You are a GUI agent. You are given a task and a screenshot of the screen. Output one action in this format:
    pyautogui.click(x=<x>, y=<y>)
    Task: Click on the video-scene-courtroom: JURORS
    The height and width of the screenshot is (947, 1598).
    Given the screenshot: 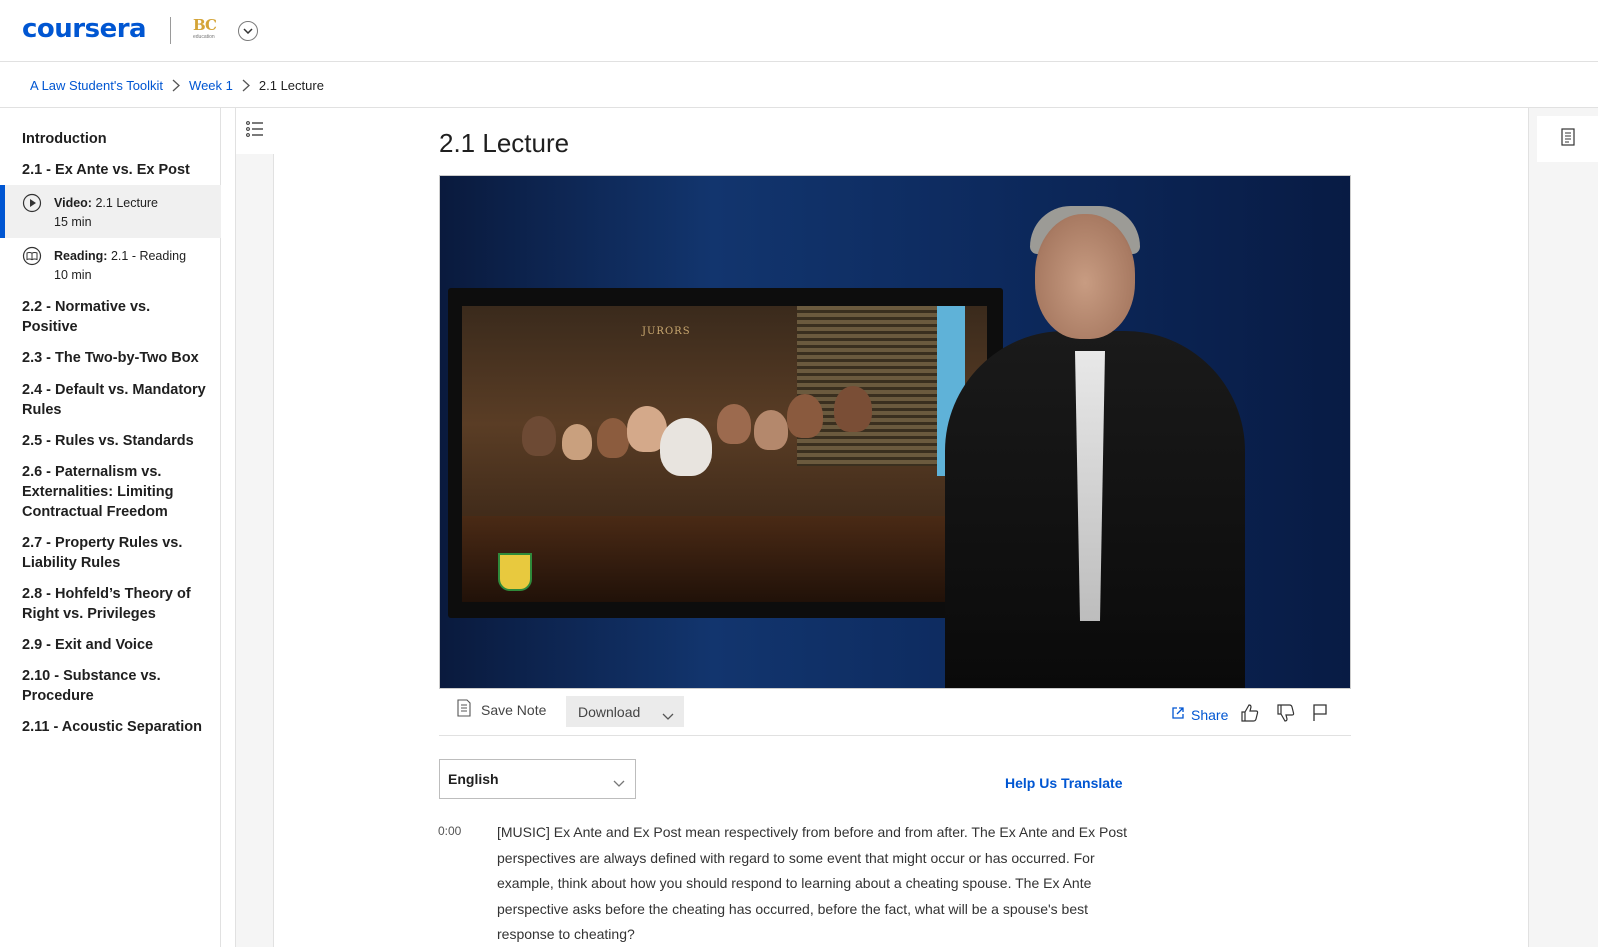 What is the action you would take?
    pyautogui.click(x=724, y=454)
    